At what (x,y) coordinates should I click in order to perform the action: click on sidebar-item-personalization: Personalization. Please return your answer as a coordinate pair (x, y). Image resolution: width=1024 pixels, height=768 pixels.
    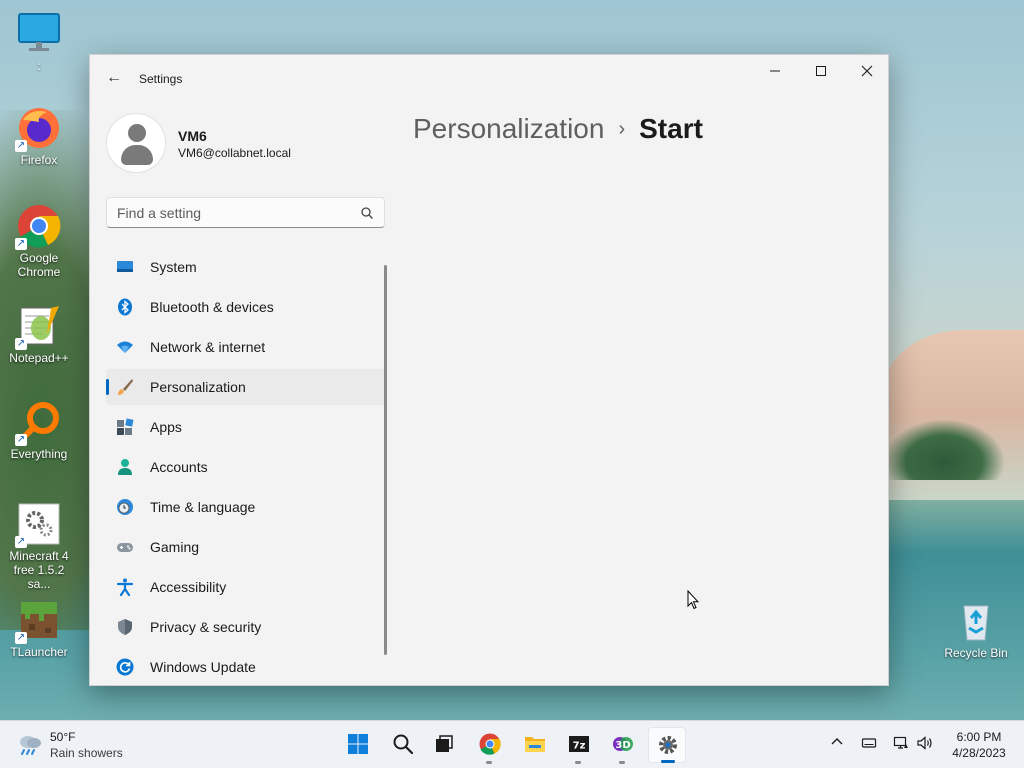
    Looking at the image, I should click on (246, 387).